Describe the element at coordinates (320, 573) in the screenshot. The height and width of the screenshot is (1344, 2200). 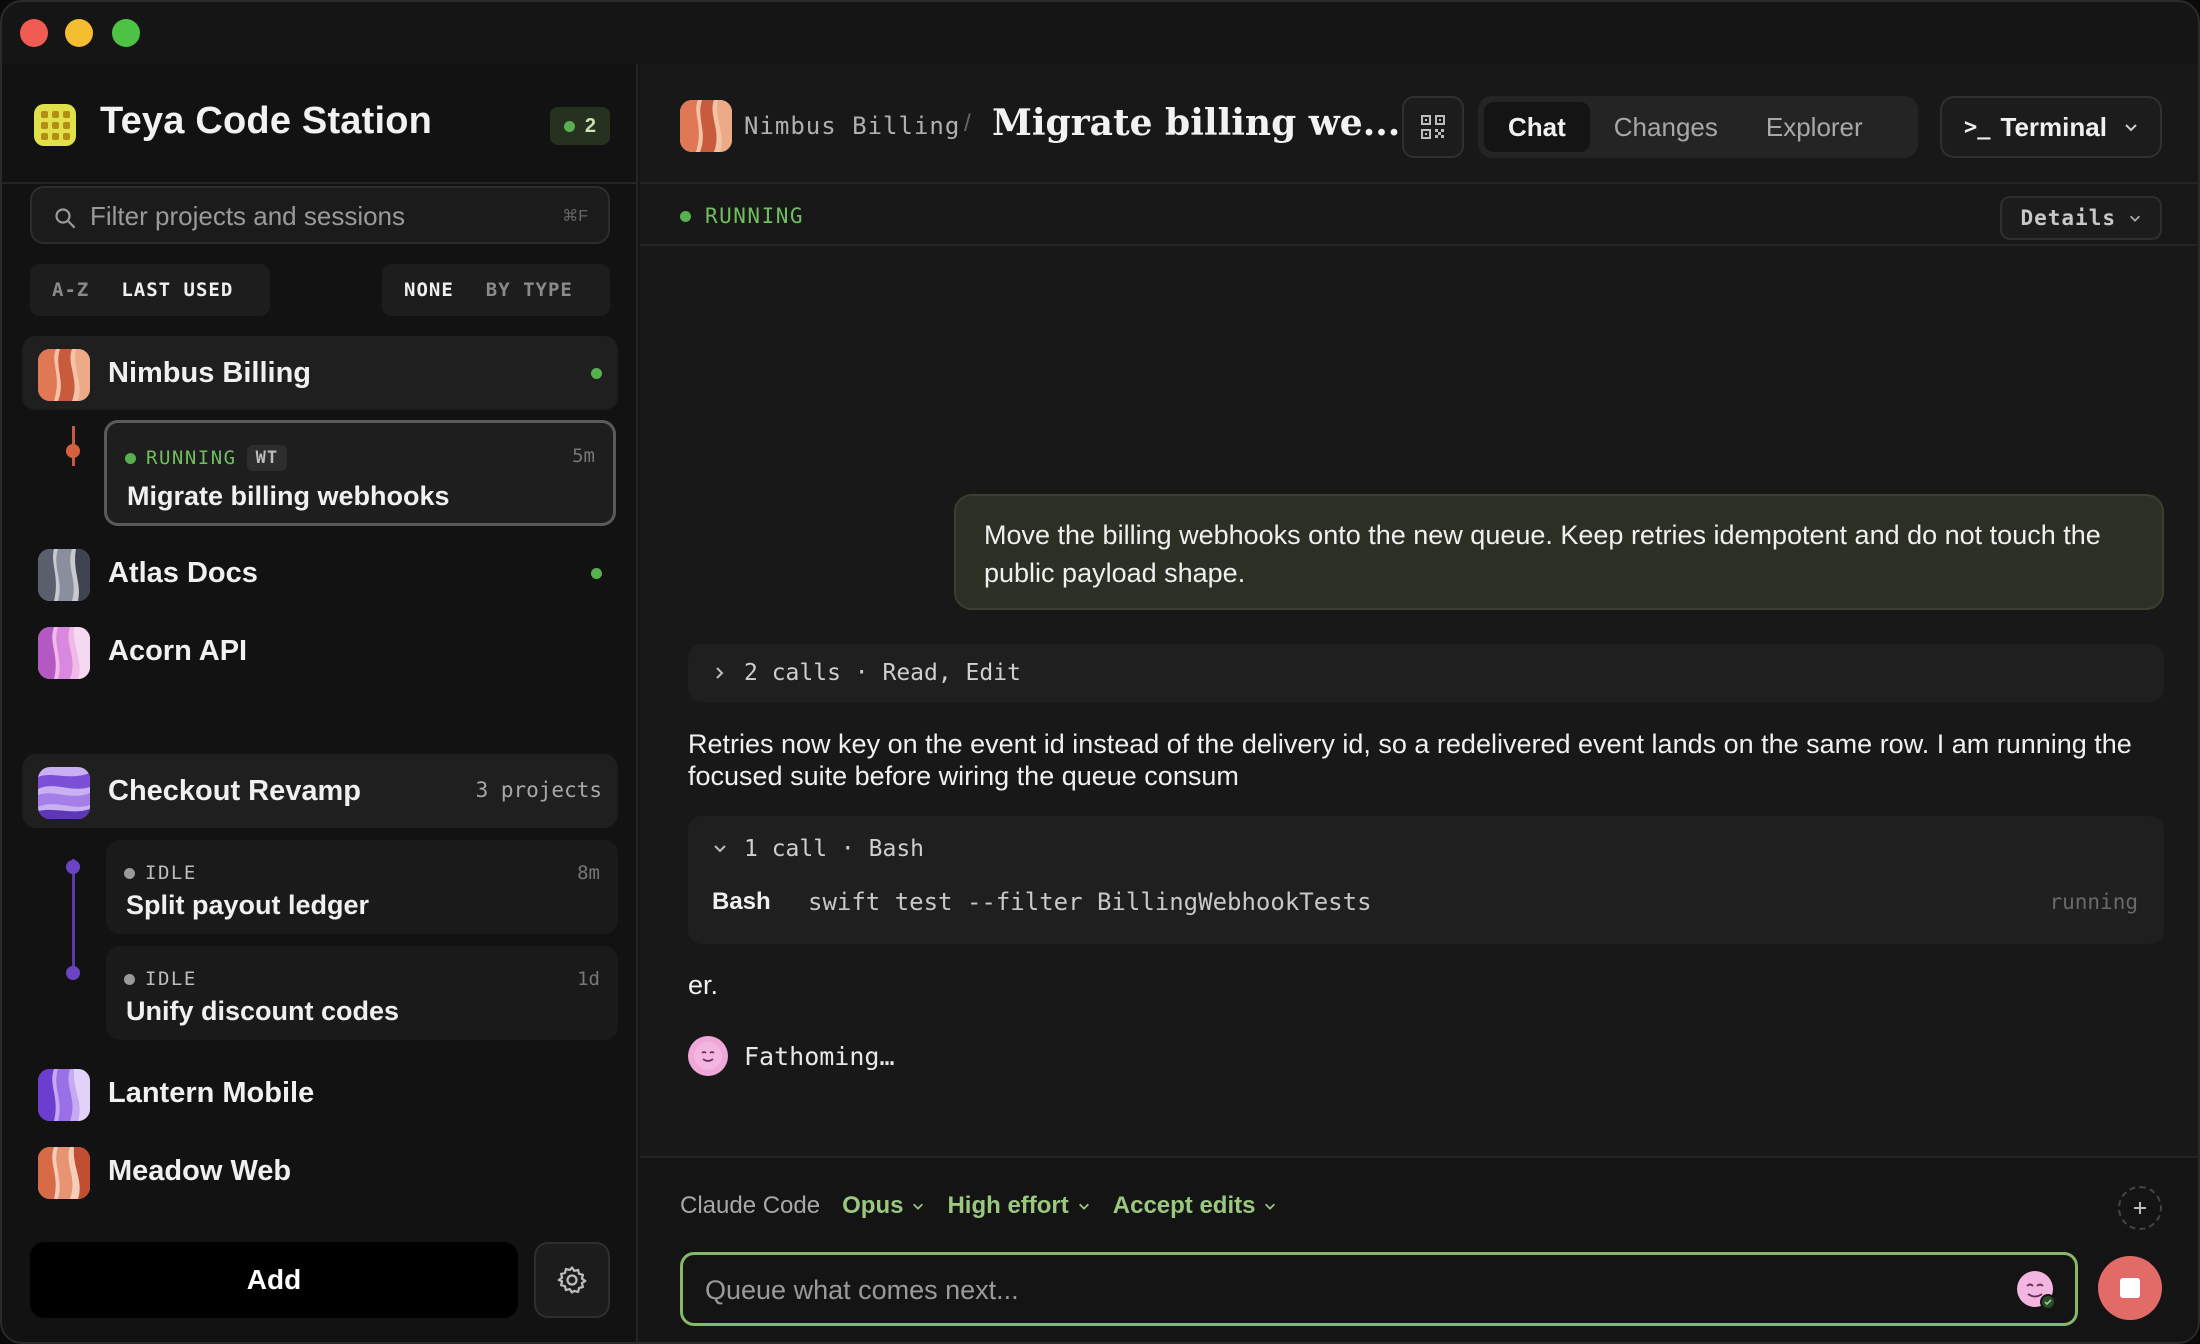
I see `project-row-atlas-docs: Atlas Docs` at that location.